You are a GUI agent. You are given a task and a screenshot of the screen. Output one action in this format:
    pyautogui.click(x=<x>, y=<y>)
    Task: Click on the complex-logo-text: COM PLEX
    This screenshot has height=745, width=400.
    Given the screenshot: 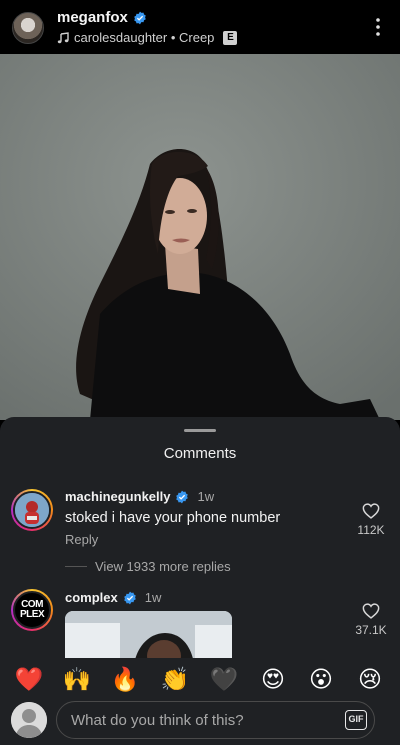 What is the action you would take?
    pyautogui.click(x=32, y=609)
    